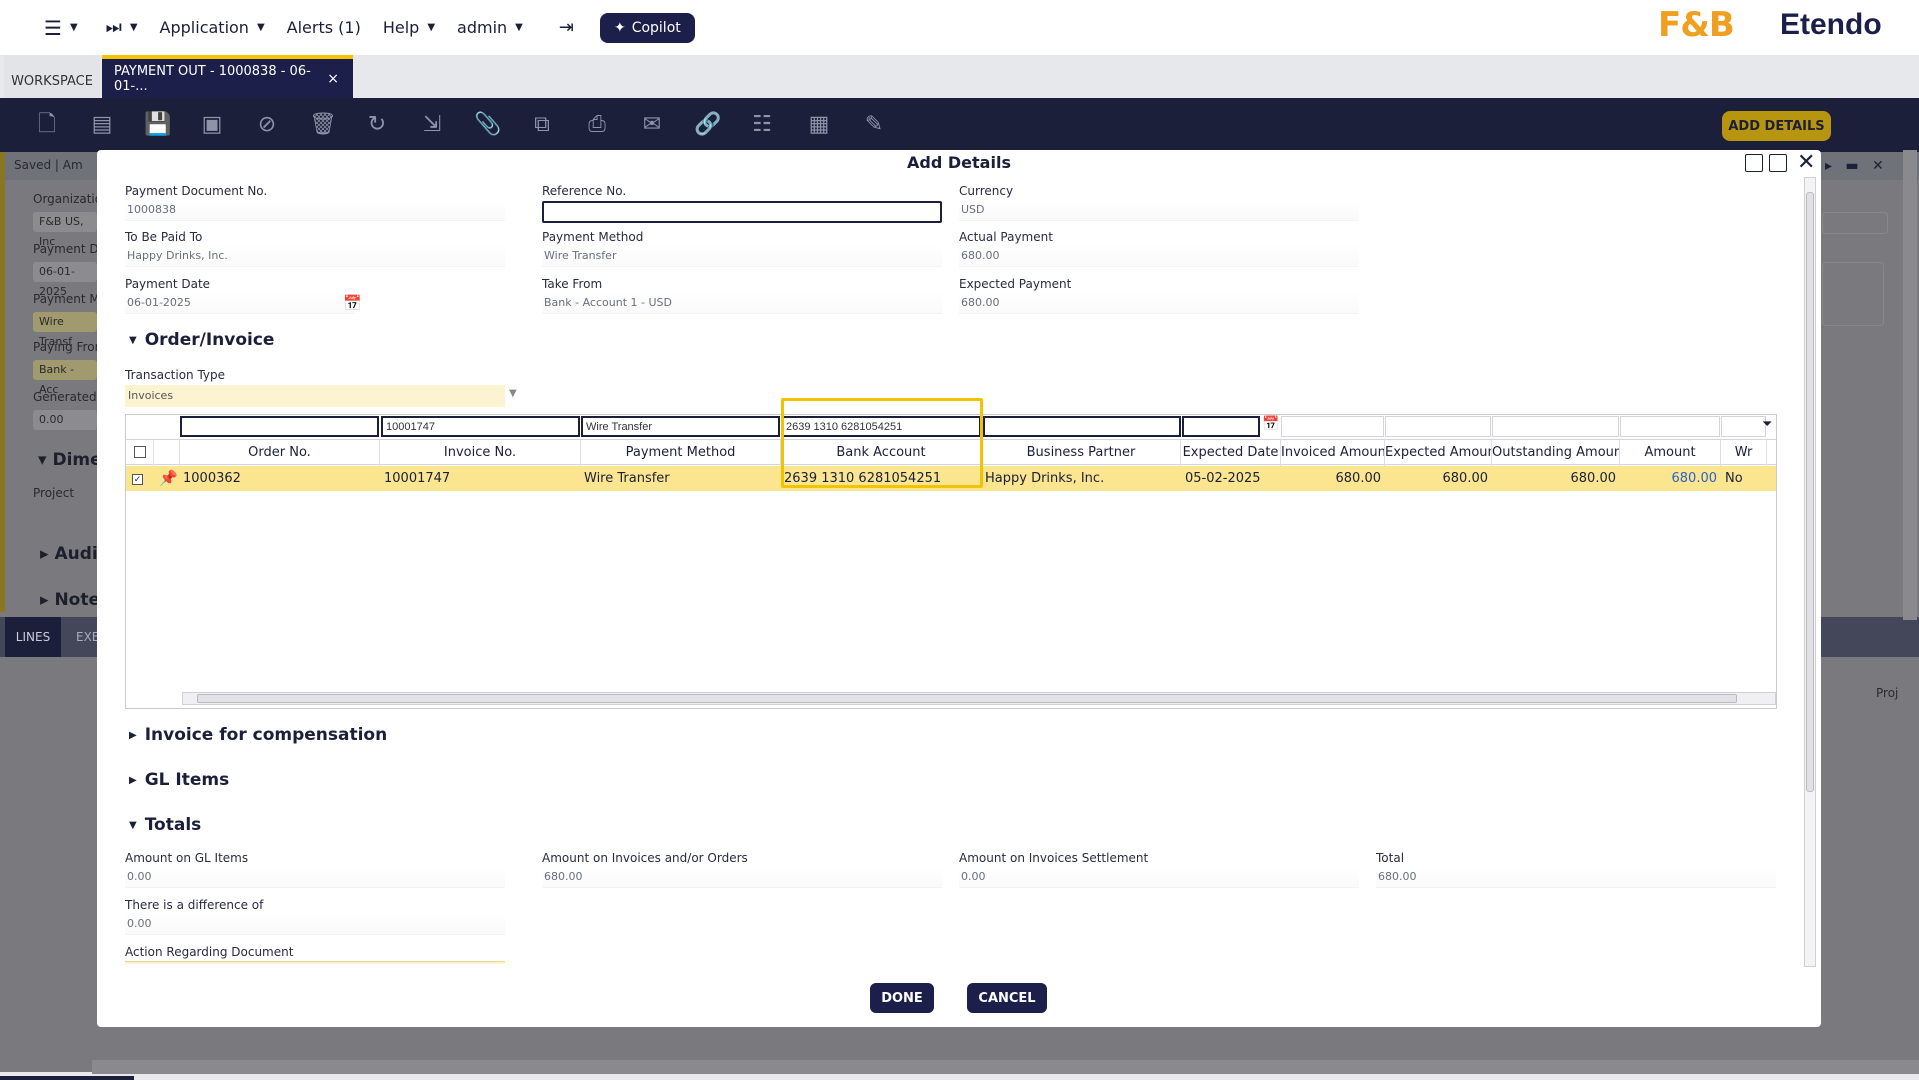 This screenshot has height=1080, width=1919. What do you see at coordinates (967, 698) in the screenshot?
I see `grid-scroll-thumb` at bounding box center [967, 698].